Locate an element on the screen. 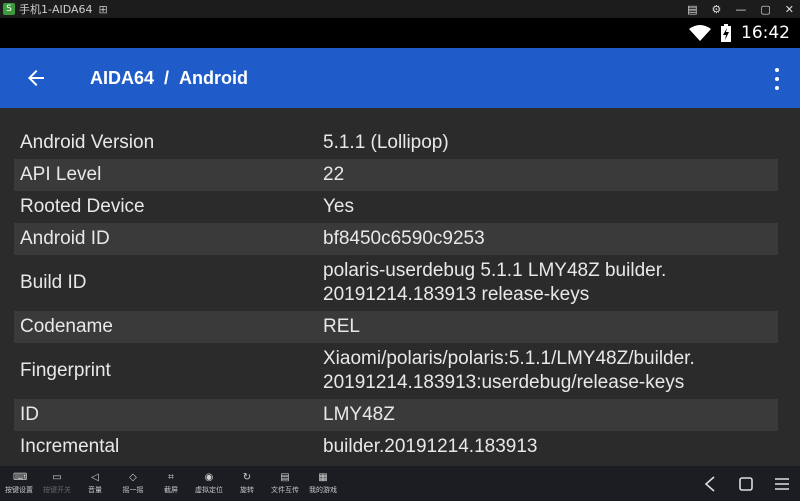 This screenshot has width=800, height=501. row-value: 22 is located at coordinates (334, 174).